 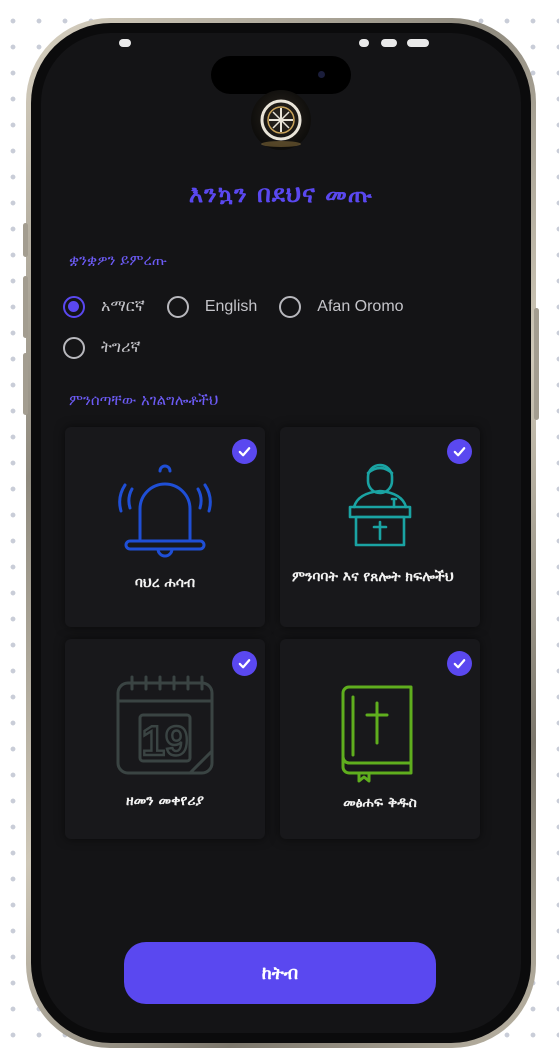 What do you see at coordinates (280, 973) in the screenshot?
I see `next-button: ከትብ` at bounding box center [280, 973].